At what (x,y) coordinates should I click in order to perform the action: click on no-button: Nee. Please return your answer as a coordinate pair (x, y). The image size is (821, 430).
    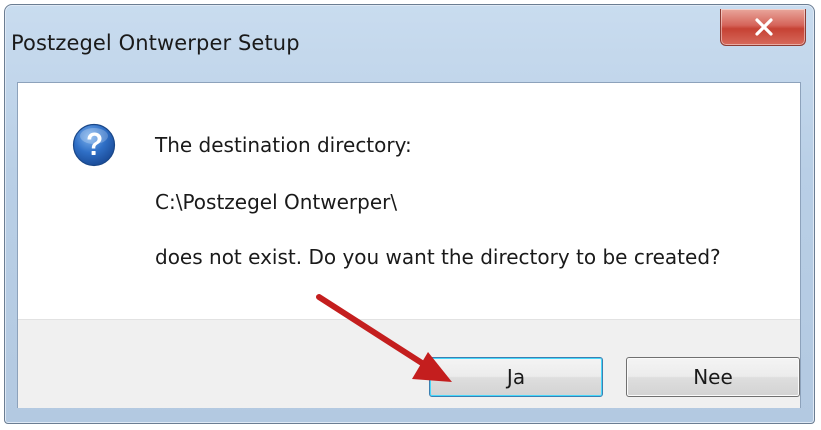
    Looking at the image, I should click on (713, 377).